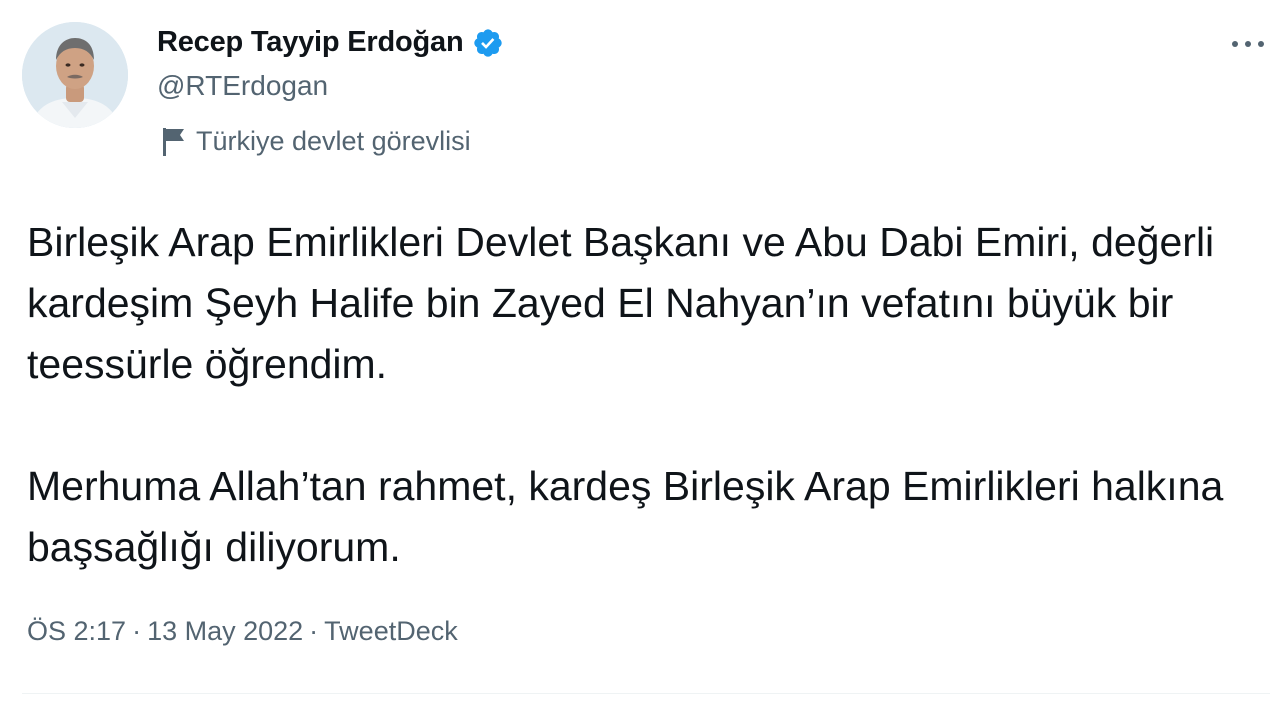 This screenshot has height=726, width=1280. I want to click on tweet-source-link: TweetDeck, so click(391, 631).